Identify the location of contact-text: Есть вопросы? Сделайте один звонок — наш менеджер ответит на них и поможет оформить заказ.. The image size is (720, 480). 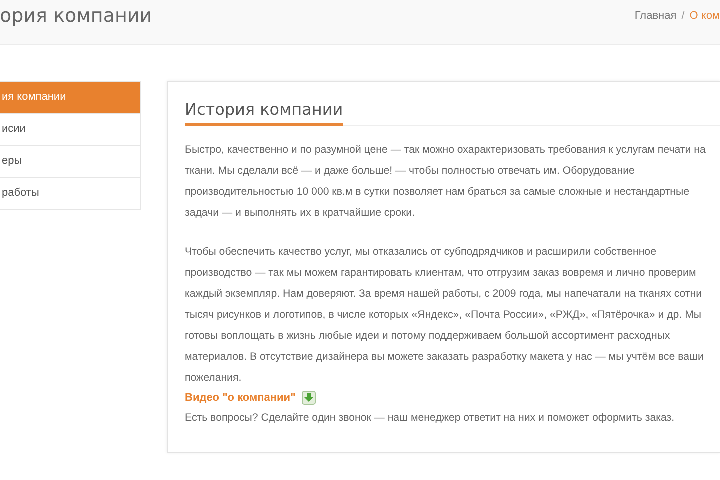
(430, 418).